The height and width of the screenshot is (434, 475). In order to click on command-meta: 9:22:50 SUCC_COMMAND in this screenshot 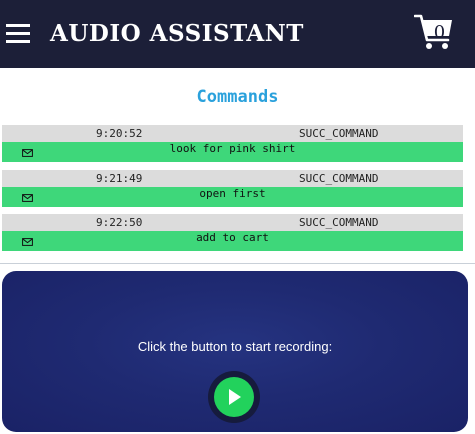, I will do `click(232, 222)`.